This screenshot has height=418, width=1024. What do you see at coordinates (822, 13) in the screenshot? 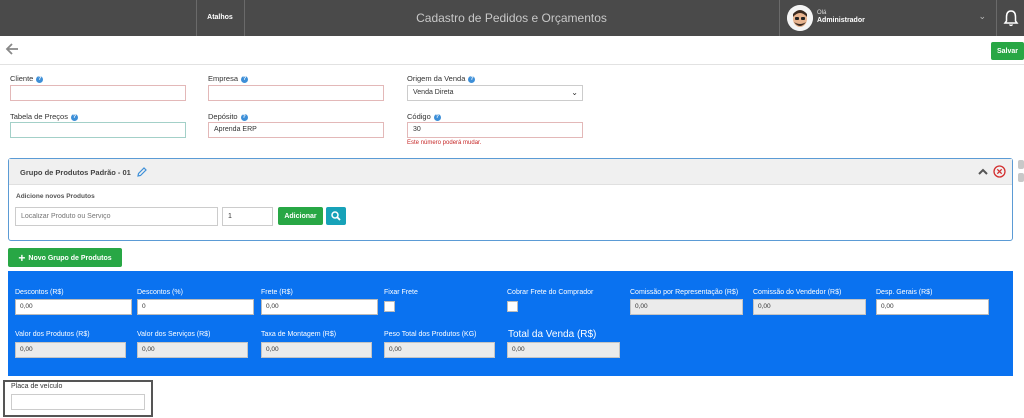
I see `user-greeting: Olá` at bounding box center [822, 13].